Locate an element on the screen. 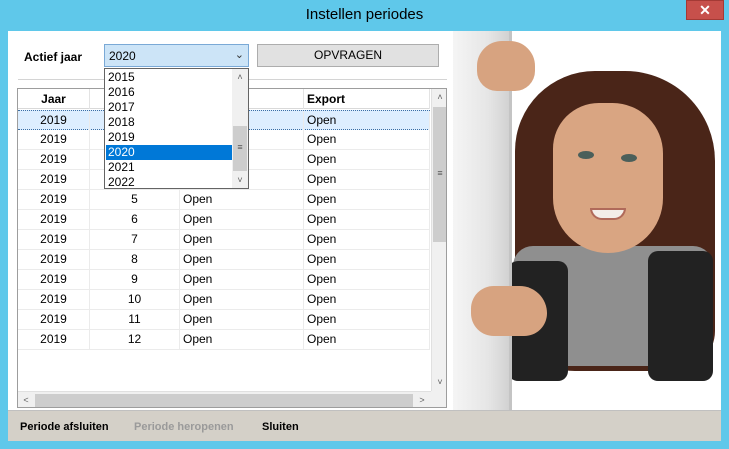 This screenshot has height=449, width=729. vertical-scrollbar: ˄ ≡ ˅ is located at coordinates (438, 240).